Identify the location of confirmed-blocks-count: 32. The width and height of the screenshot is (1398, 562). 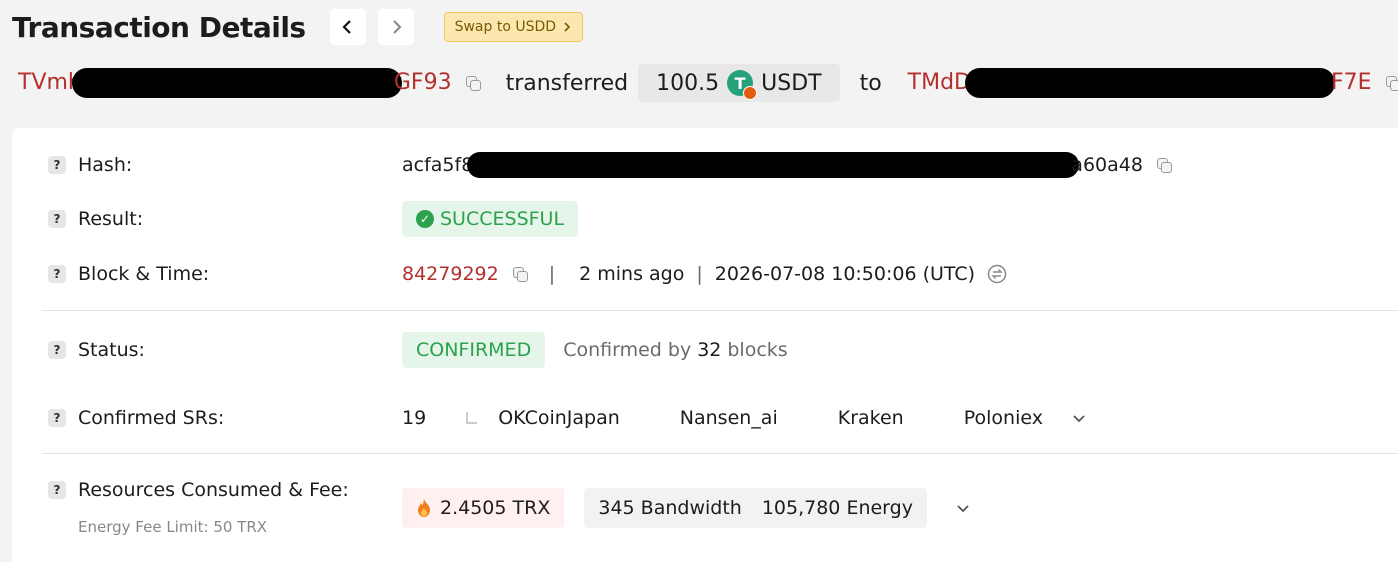
(709, 350).